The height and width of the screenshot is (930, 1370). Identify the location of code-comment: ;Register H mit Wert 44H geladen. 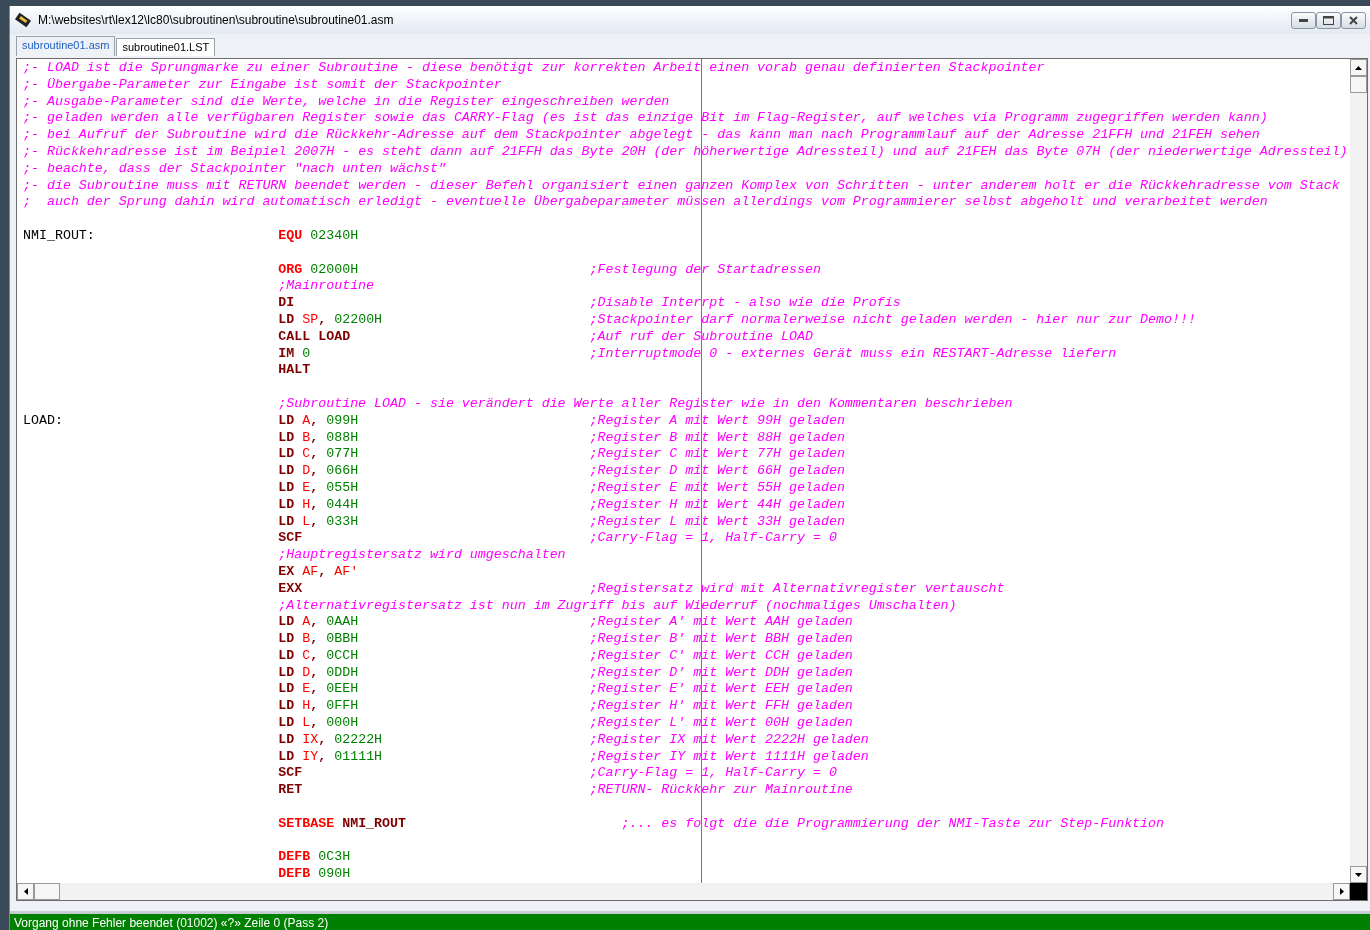
(717, 504).